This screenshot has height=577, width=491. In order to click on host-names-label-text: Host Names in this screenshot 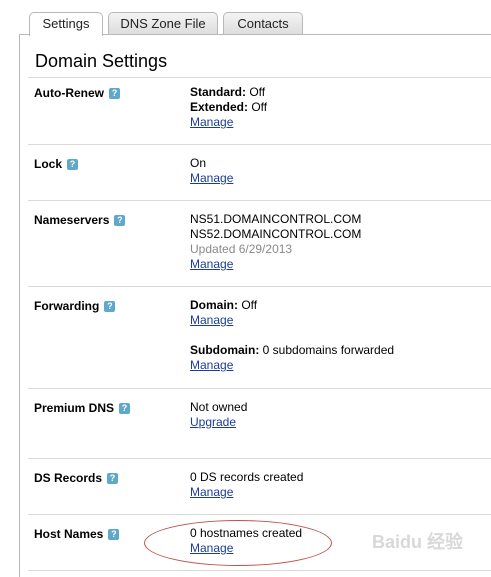, I will do `click(69, 534)`.